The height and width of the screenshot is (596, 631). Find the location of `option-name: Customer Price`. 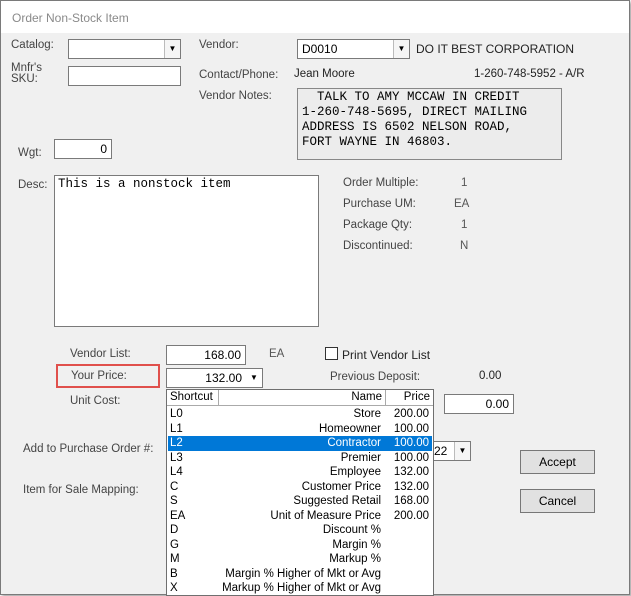

option-name: Customer Price is located at coordinates (341, 486).